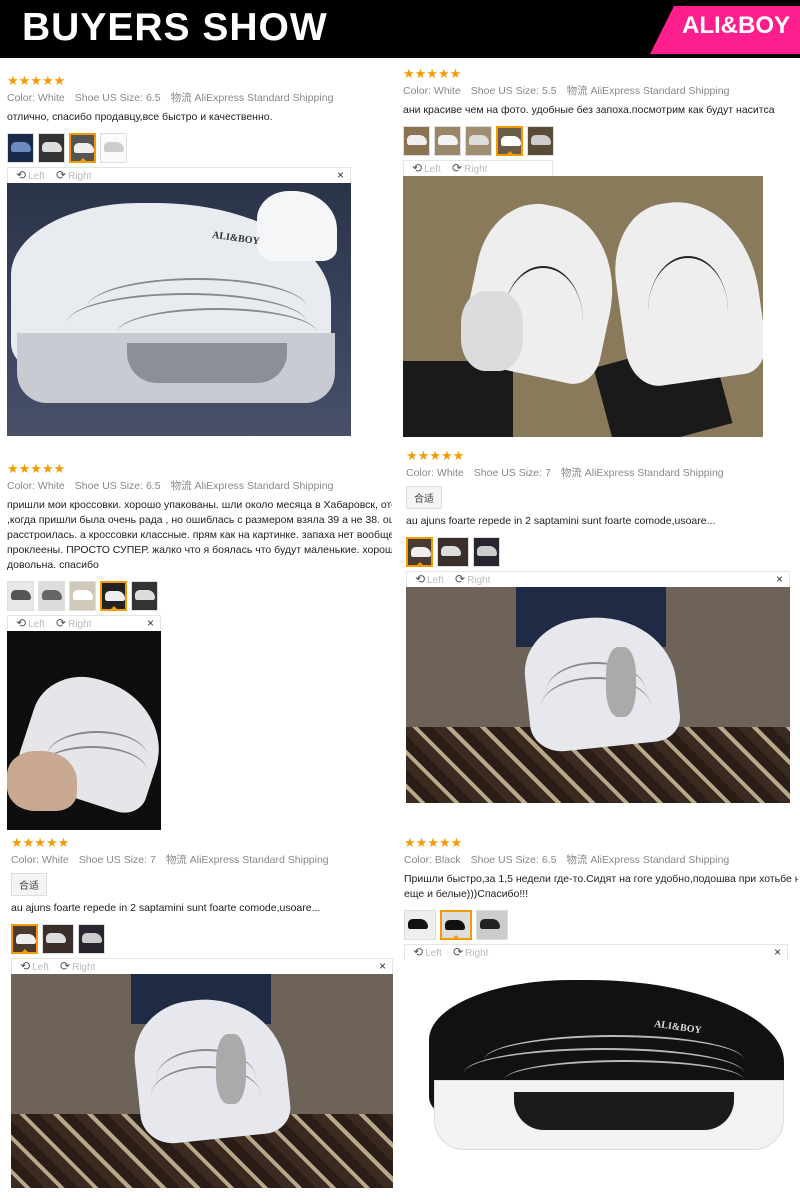 Image resolution: width=800 pixels, height=1202 pixels. I want to click on review-photo, so click(84, 730).